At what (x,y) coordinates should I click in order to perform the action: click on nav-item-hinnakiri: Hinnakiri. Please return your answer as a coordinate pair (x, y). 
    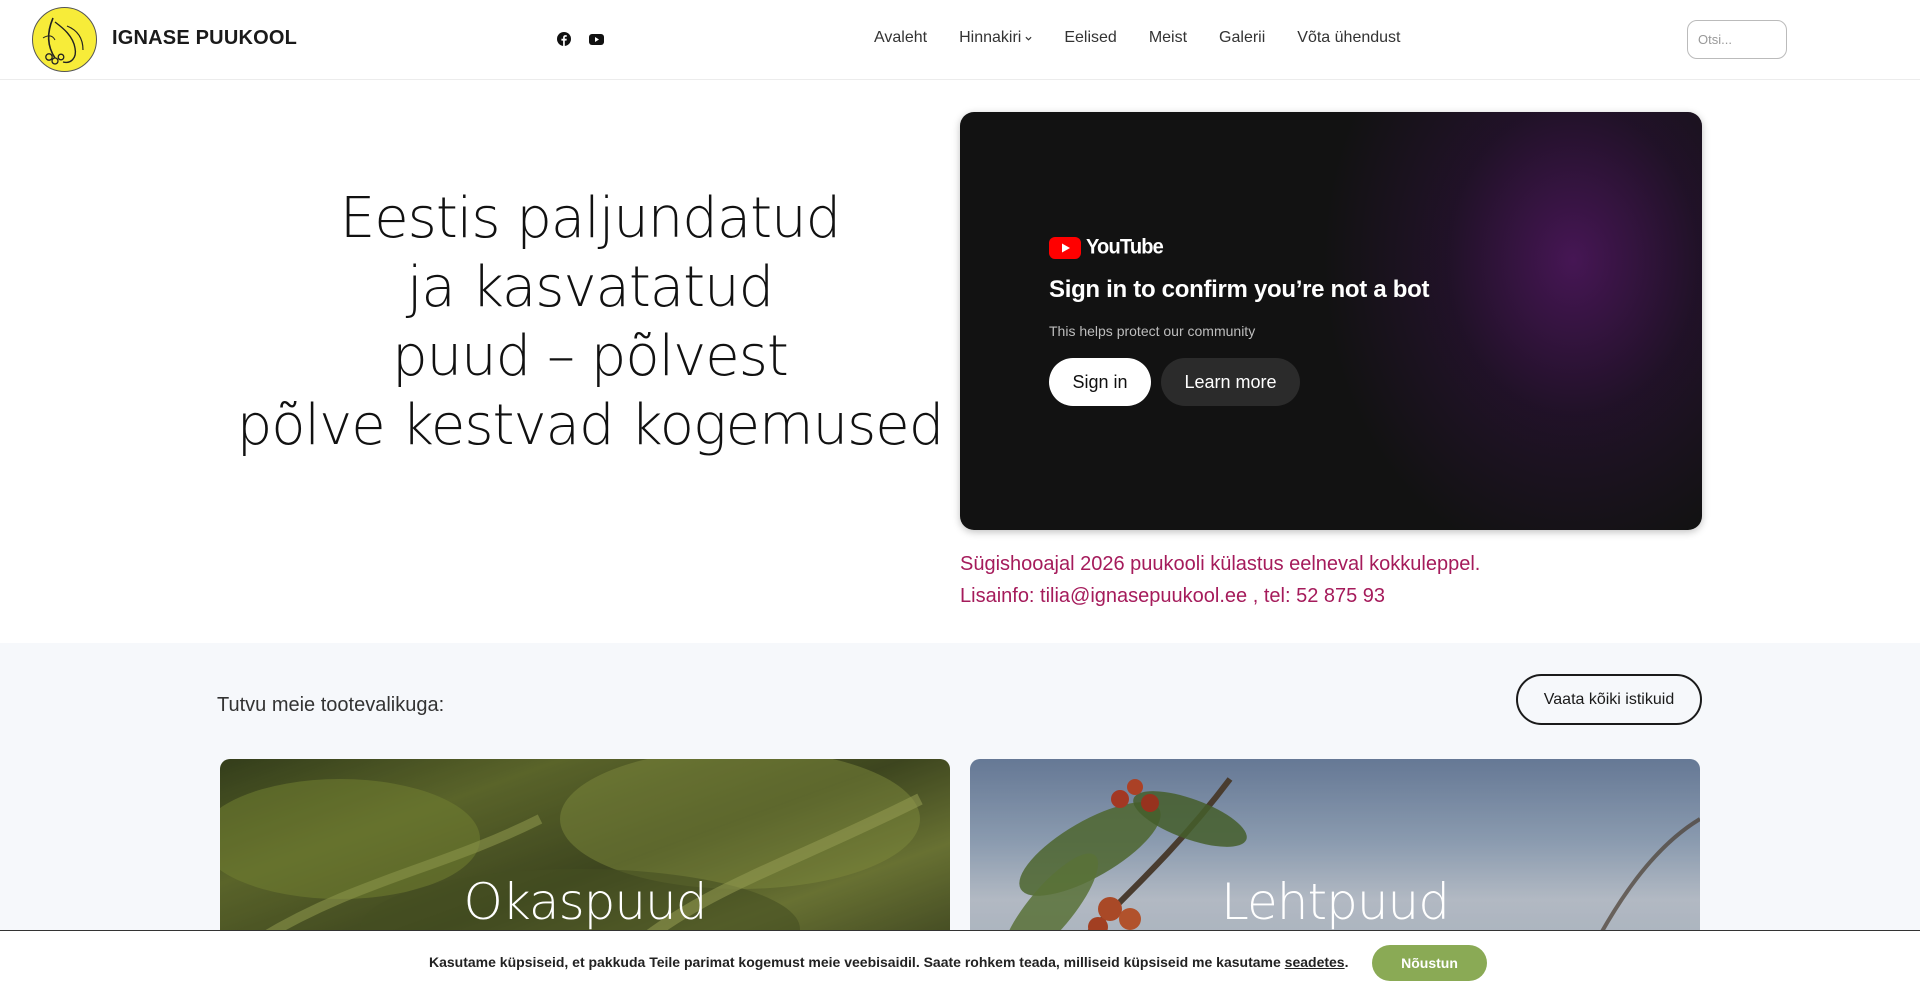
    Looking at the image, I should click on (995, 38).